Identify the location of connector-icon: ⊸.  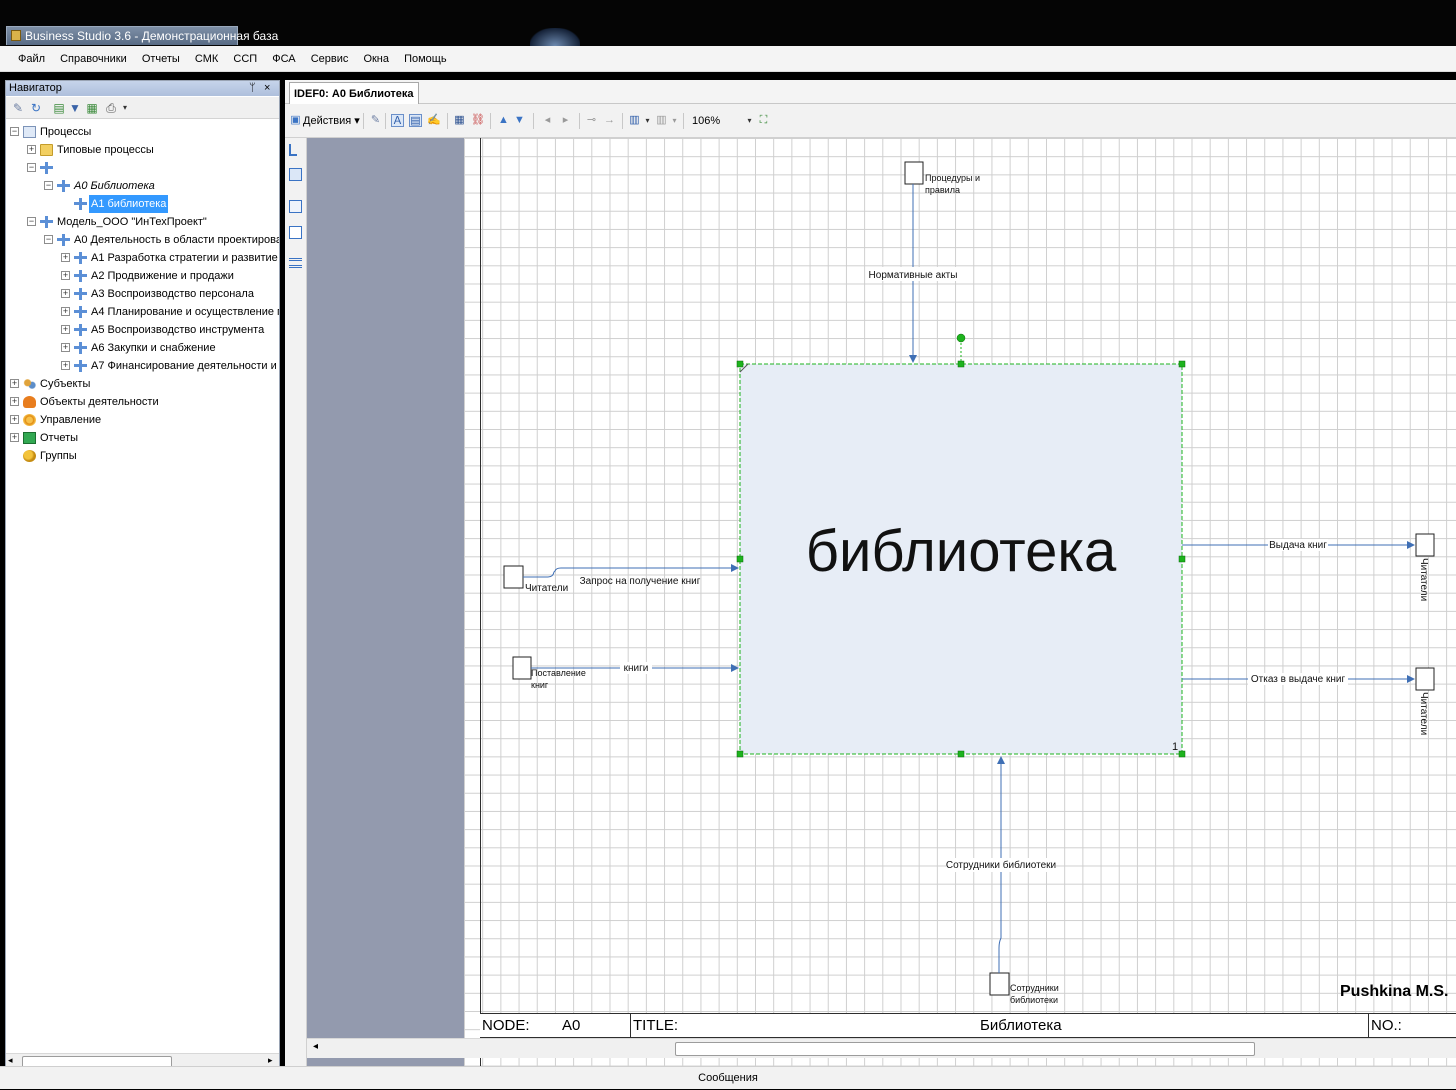
(591, 120).